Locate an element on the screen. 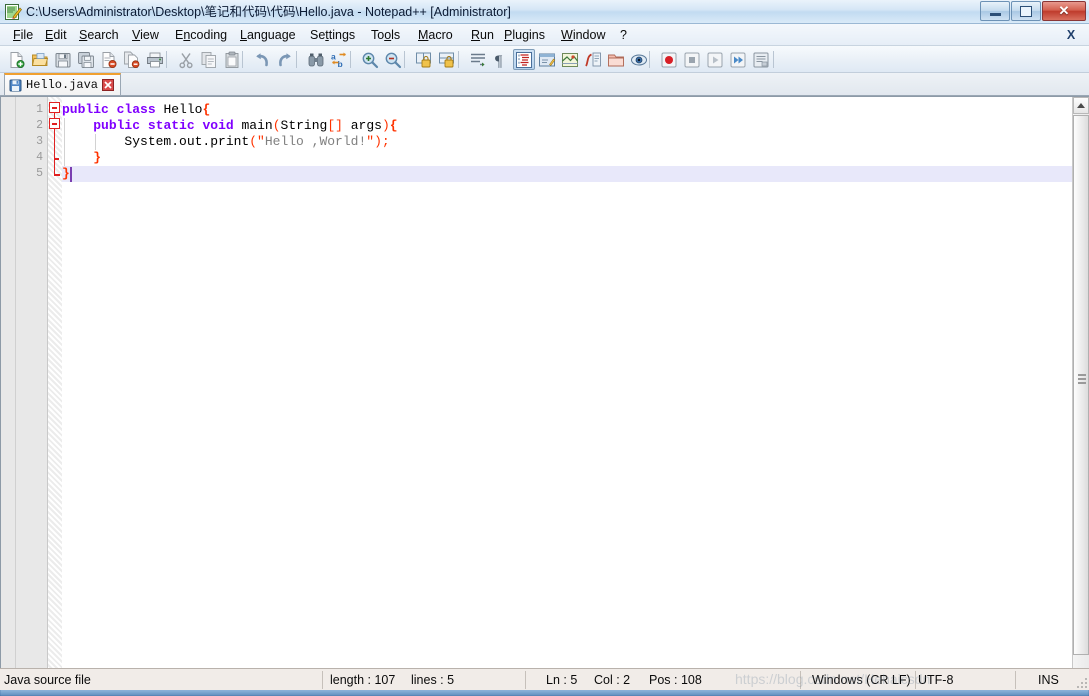 The image size is (1089, 696). status-file-type: Java source file is located at coordinates (47, 680).